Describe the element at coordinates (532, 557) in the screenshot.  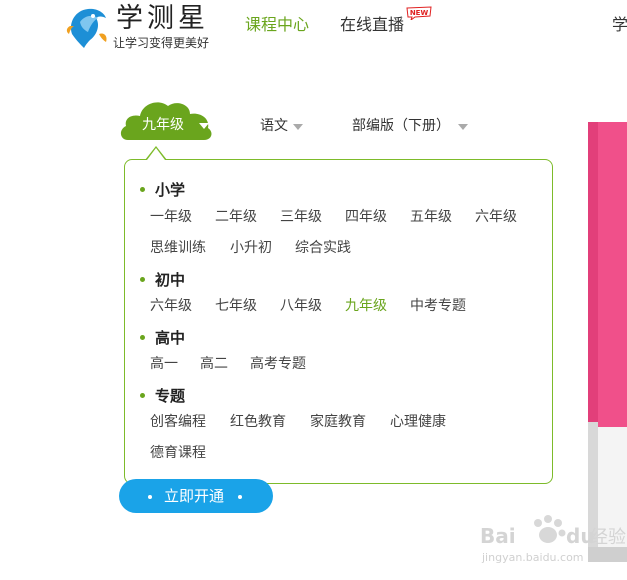
I see `watermark-url: jingyan.baidu.com` at that location.